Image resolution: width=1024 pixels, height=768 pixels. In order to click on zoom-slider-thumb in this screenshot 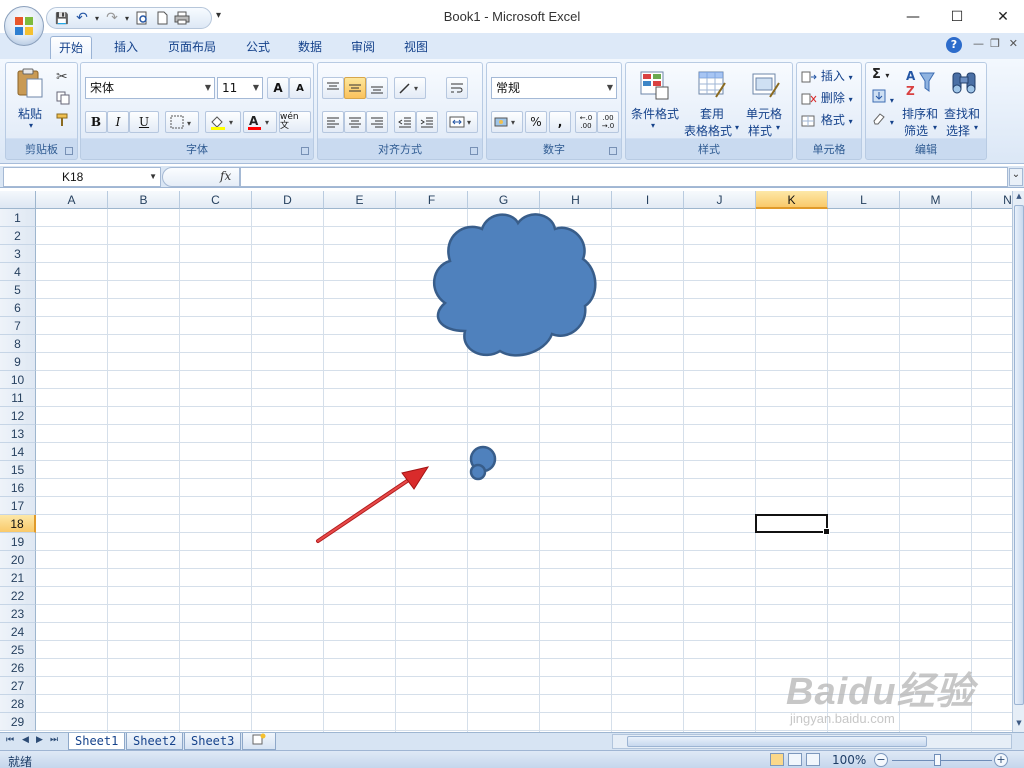, I will do `click(937, 760)`.